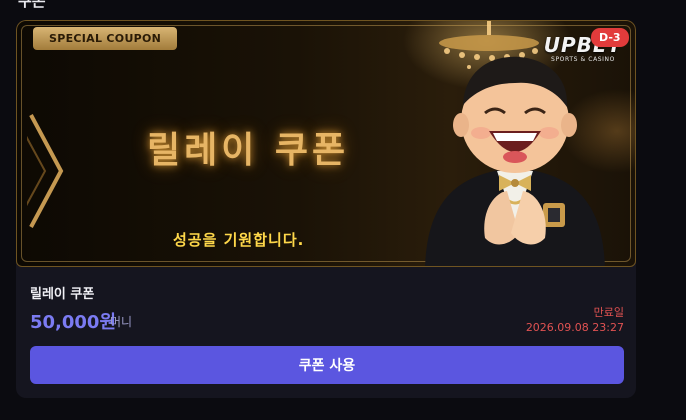 The image size is (686, 420). I want to click on coupon-name: 릴레이 쿠폰, so click(62, 294).